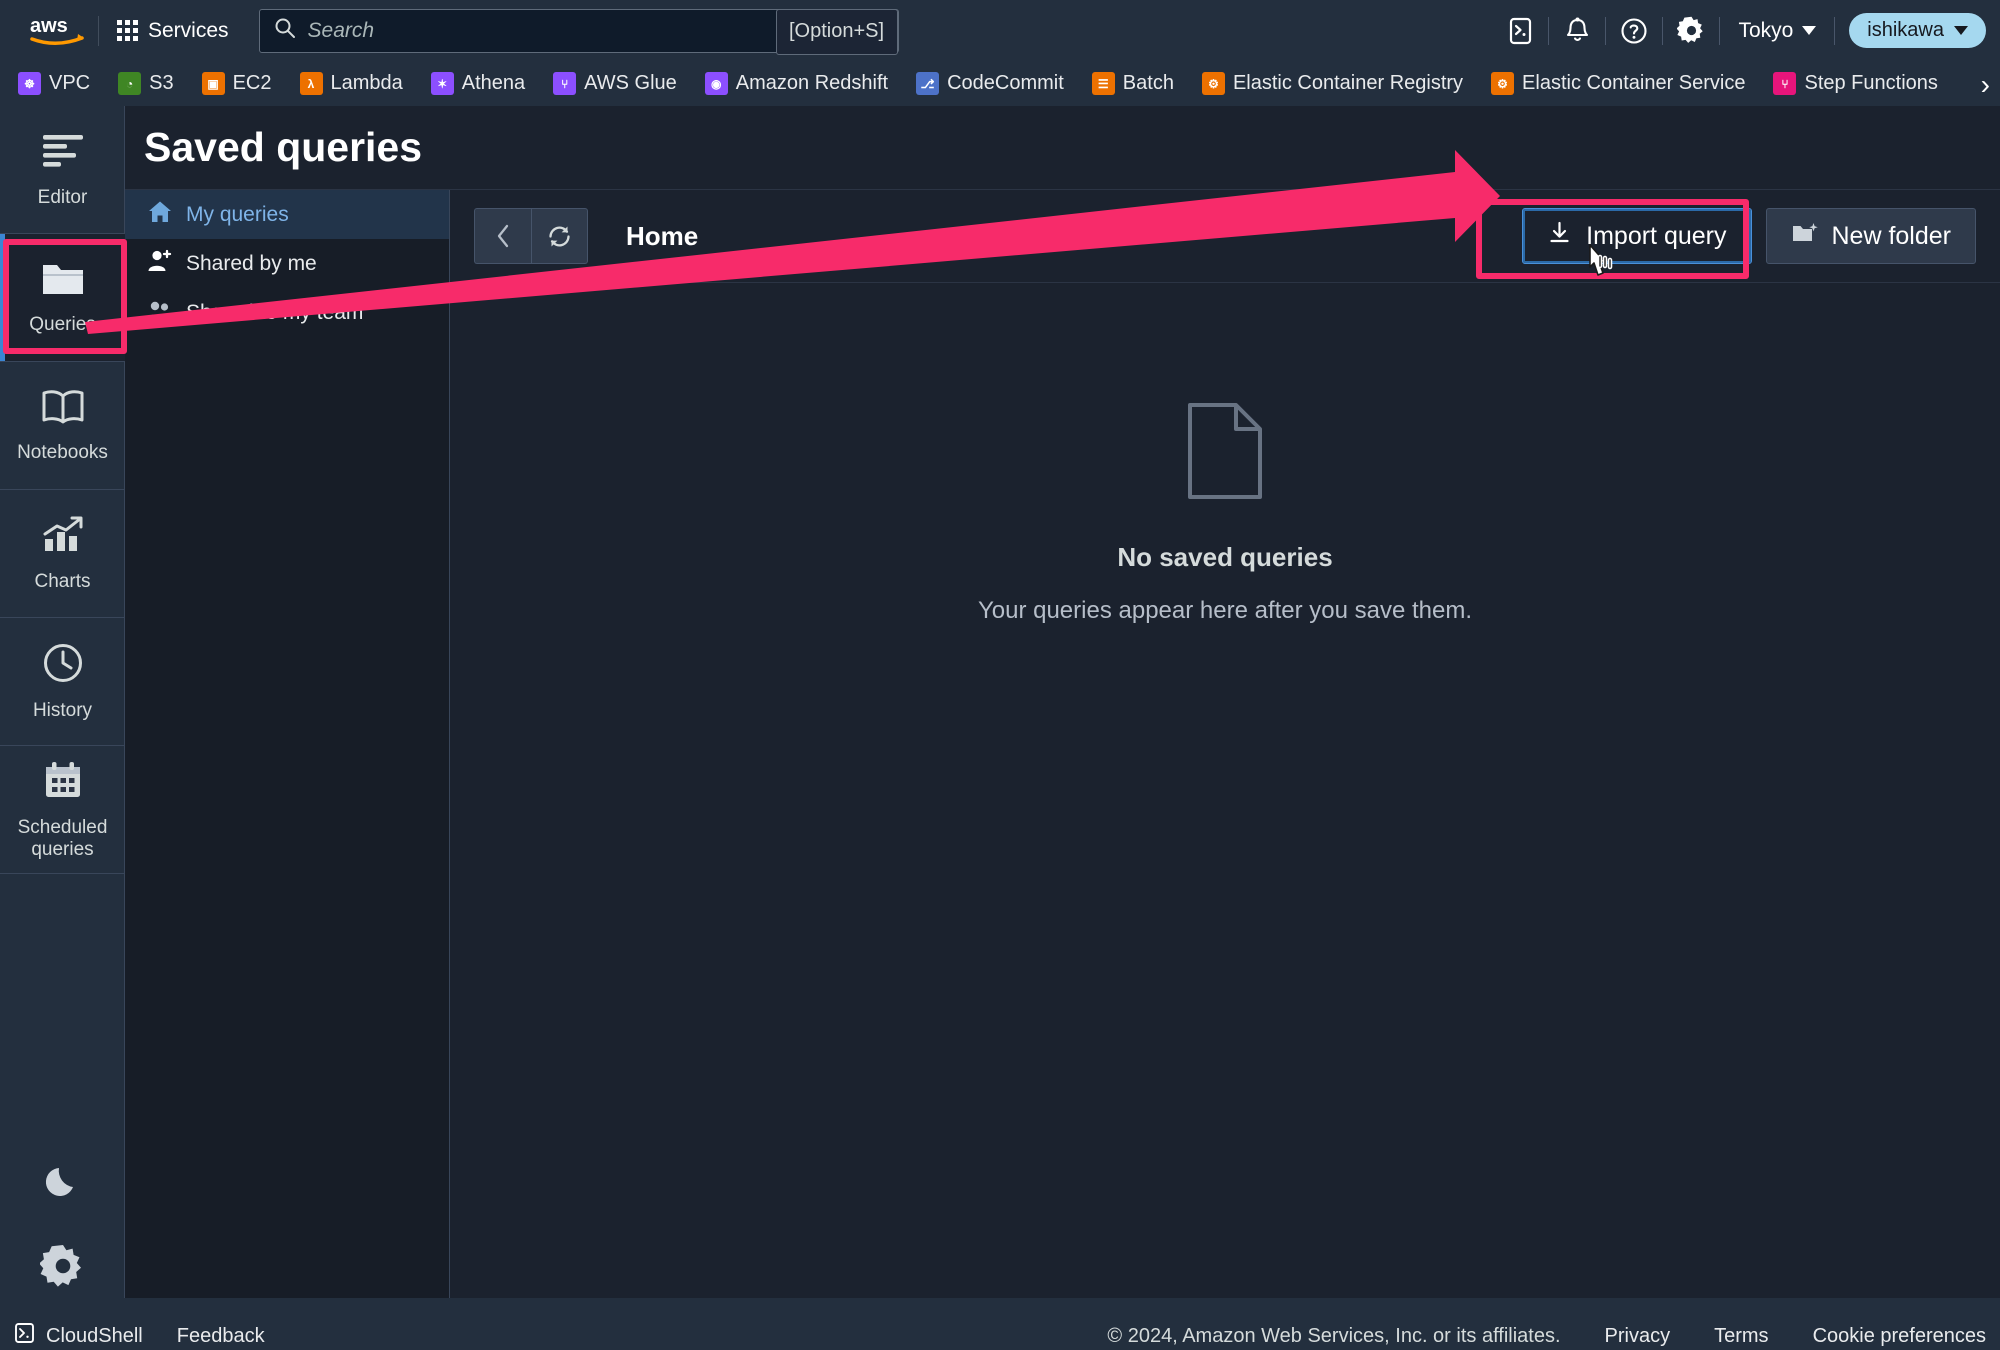 The image size is (2000, 1350). I want to click on folder-icon, so click(63, 282).